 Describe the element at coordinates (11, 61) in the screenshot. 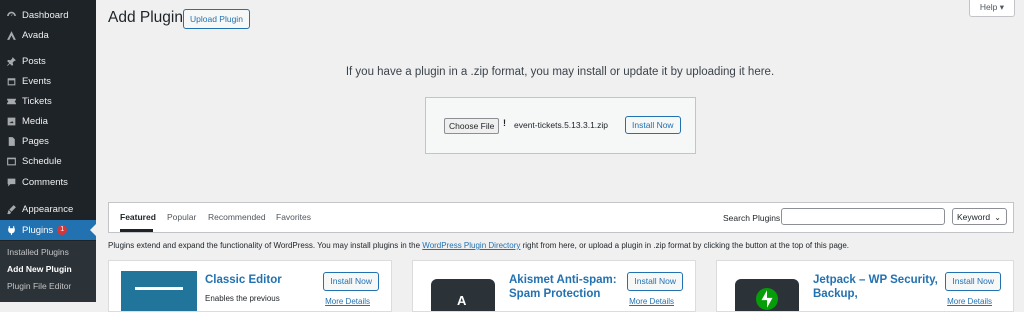

I see `pin-icon` at that location.